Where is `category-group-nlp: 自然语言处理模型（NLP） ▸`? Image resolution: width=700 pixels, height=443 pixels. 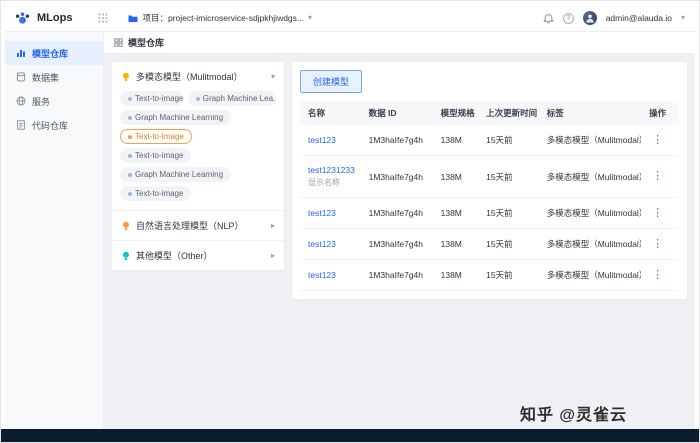 category-group-nlp: 自然语言处理模型（NLP） ▸ is located at coordinates (198, 225).